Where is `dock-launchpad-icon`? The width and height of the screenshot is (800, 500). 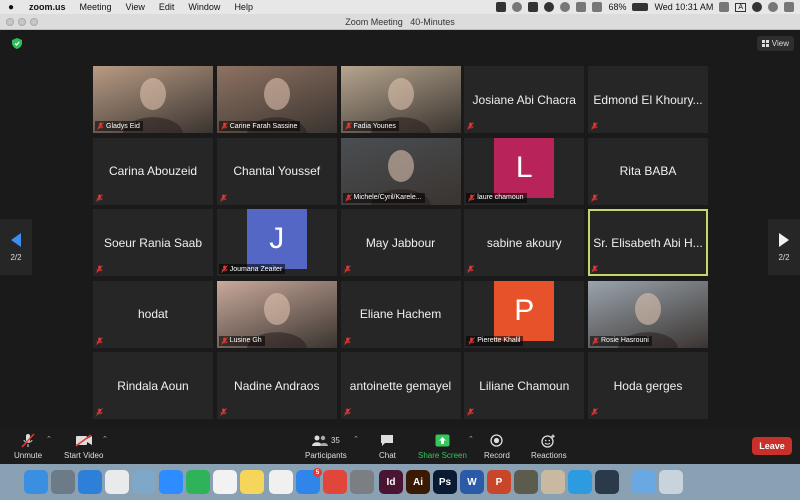 dock-launchpad-icon is located at coordinates (63, 482).